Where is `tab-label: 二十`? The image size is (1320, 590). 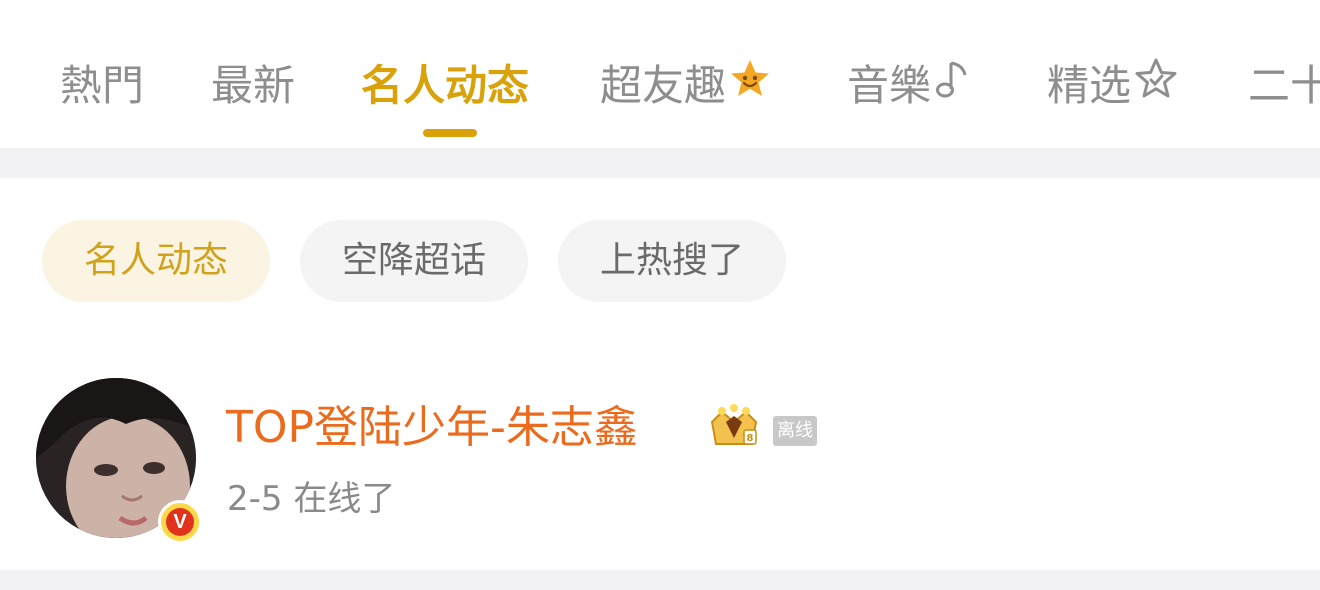
tab-label: 二十 is located at coordinates (1284, 85).